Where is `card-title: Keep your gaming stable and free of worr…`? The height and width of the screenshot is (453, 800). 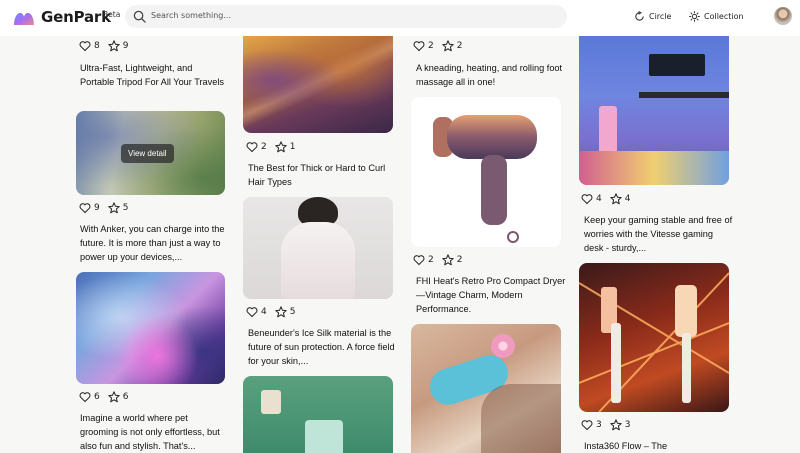
card-title: Keep your gaming stable and free of worr… is located at coordinates (659, 235).